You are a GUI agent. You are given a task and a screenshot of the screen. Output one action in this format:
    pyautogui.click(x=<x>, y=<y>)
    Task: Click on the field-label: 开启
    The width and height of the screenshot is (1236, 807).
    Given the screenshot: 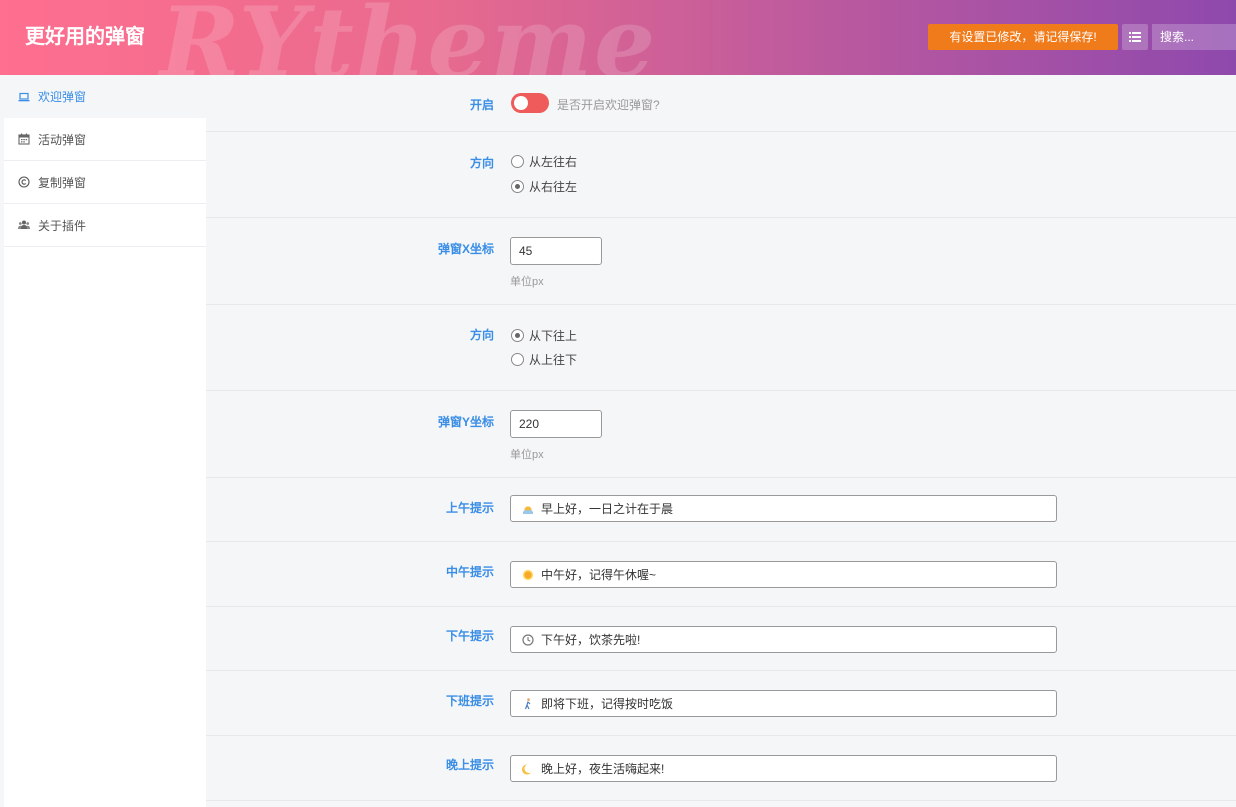 What is the action you would take?
    pyautogui.click(x=481, y=105)
    